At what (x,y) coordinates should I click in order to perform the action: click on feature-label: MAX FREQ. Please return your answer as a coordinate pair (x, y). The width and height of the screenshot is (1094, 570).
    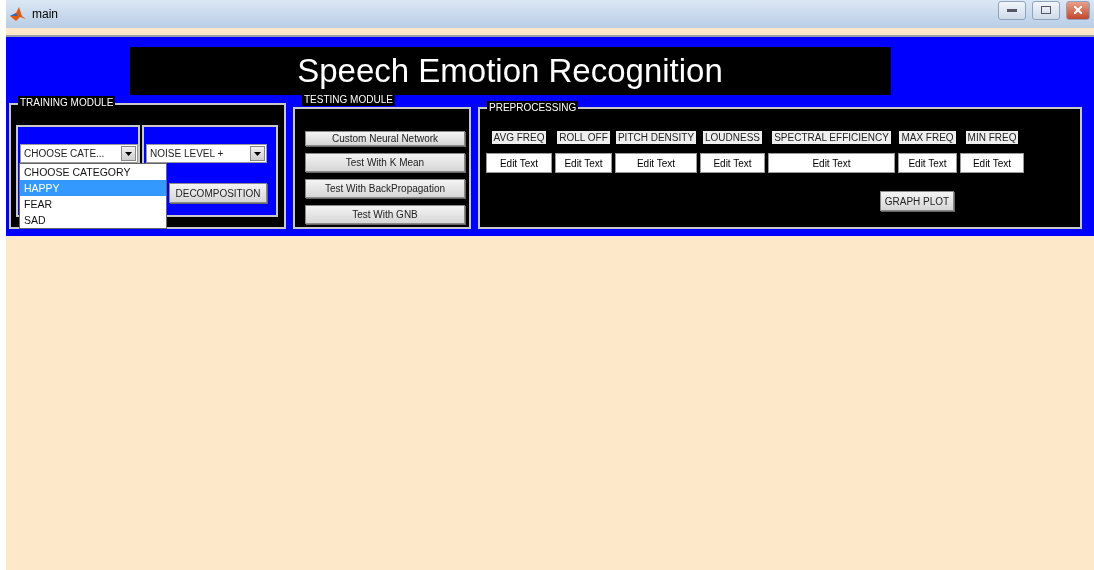
    Looking at the image, I should click on (927, 137).